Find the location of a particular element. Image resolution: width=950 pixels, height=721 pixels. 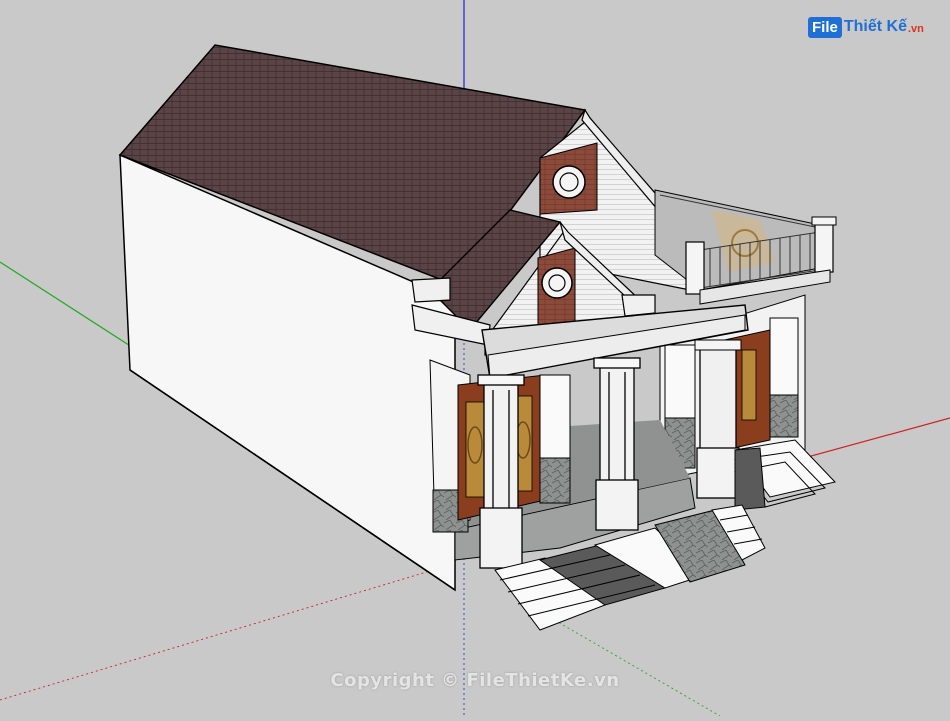

right-column is located at coordinates (718, 400).